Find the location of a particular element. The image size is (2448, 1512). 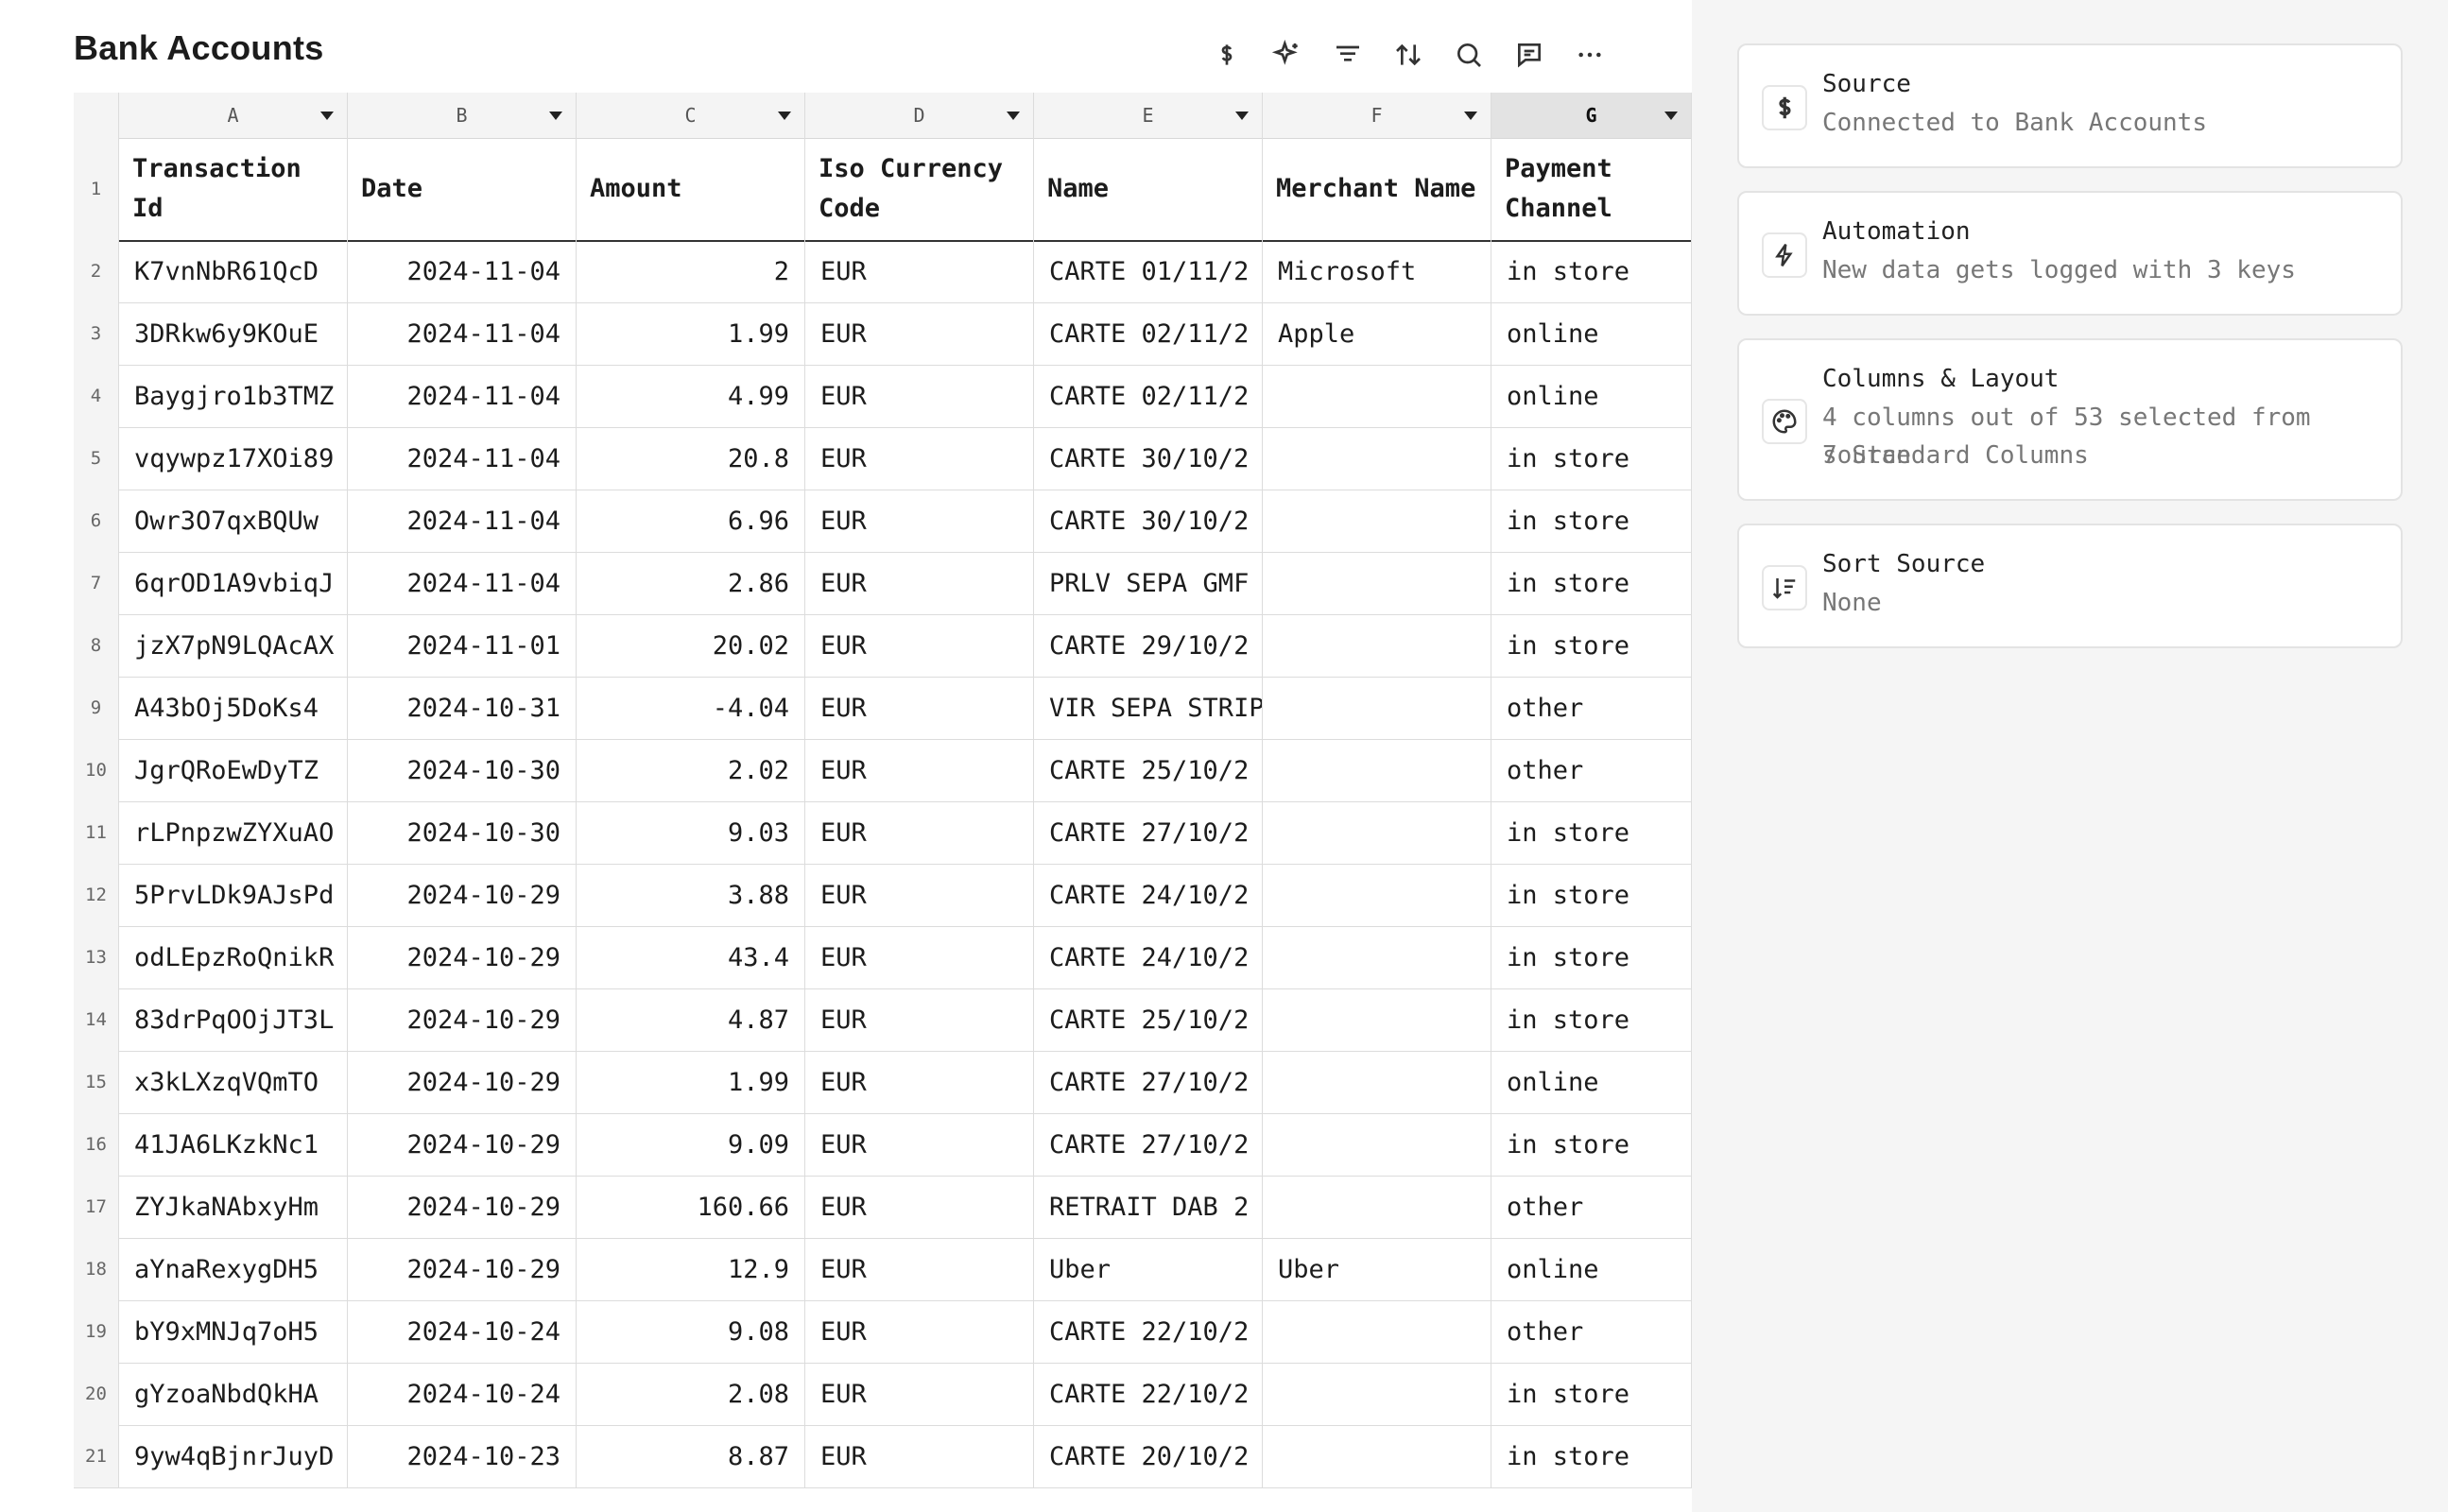

cell-merchant: Microsoft is located at coordinates (1377, 271).